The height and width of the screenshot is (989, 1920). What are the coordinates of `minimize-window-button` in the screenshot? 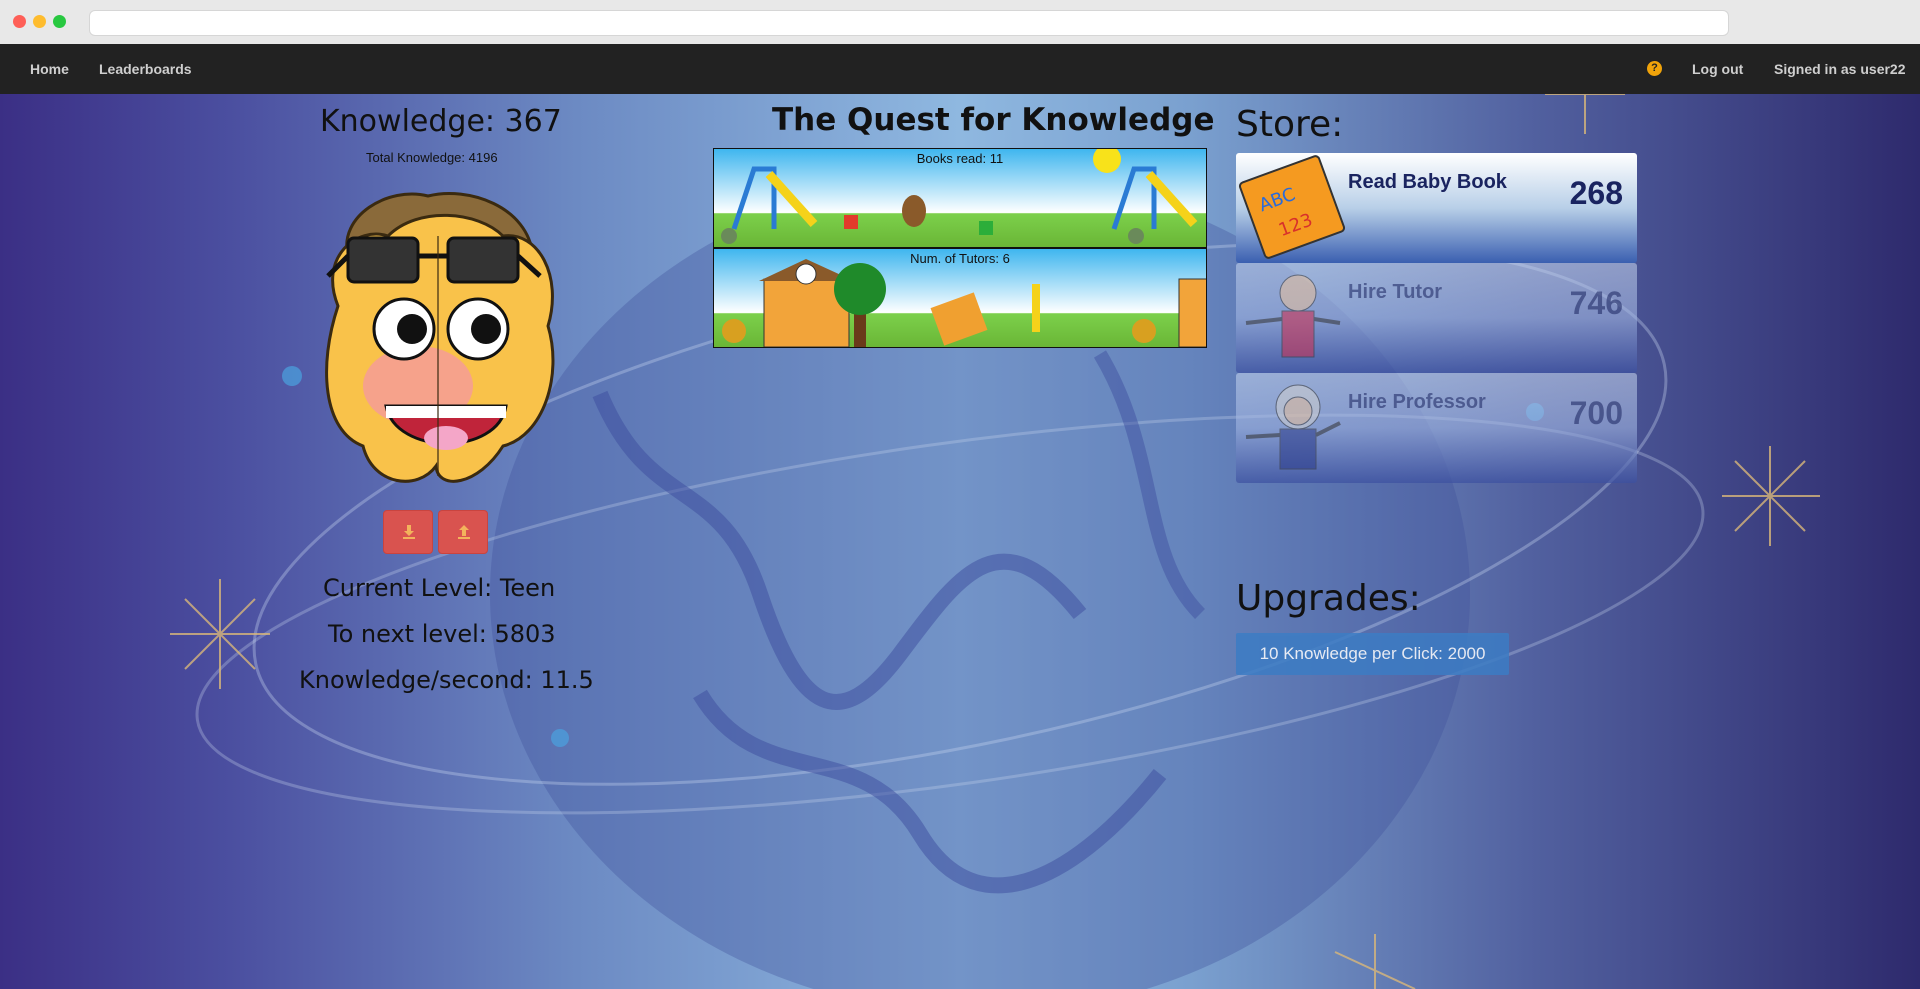 It's located at (39, 21).